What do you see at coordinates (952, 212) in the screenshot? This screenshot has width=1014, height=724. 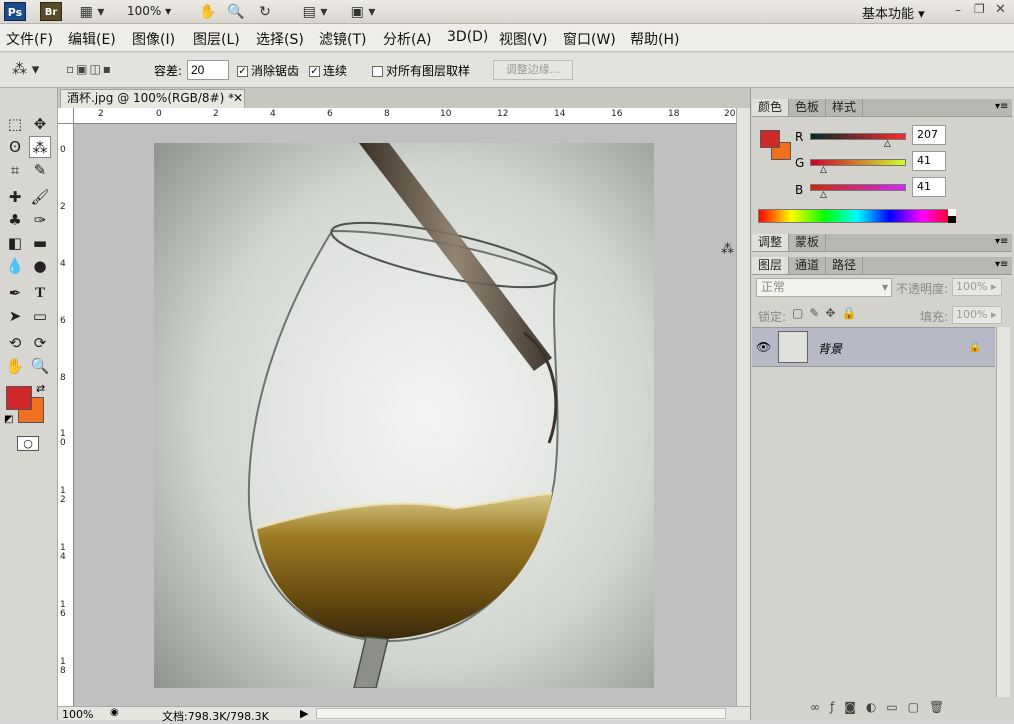 I see `ramp-white-swatch` at bounding box center [952, 212].